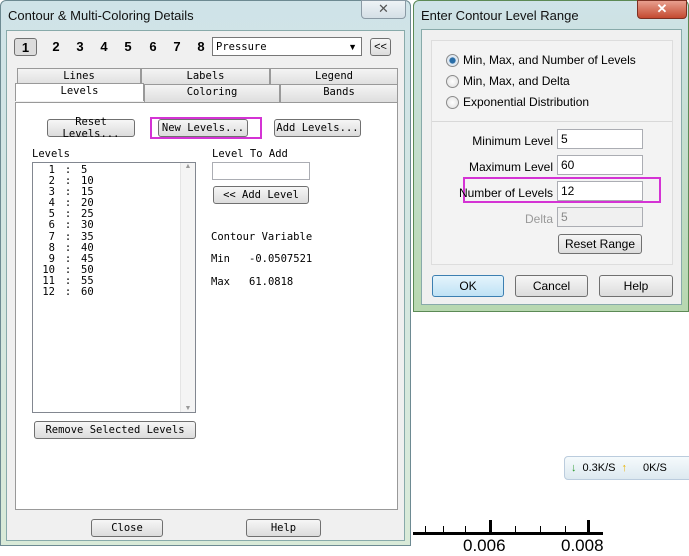 The height and width of the screenshot is (556, 689). Describe the element at coordinates (508, 533) in the screenshot. I see `plot-axis-line` at that location.